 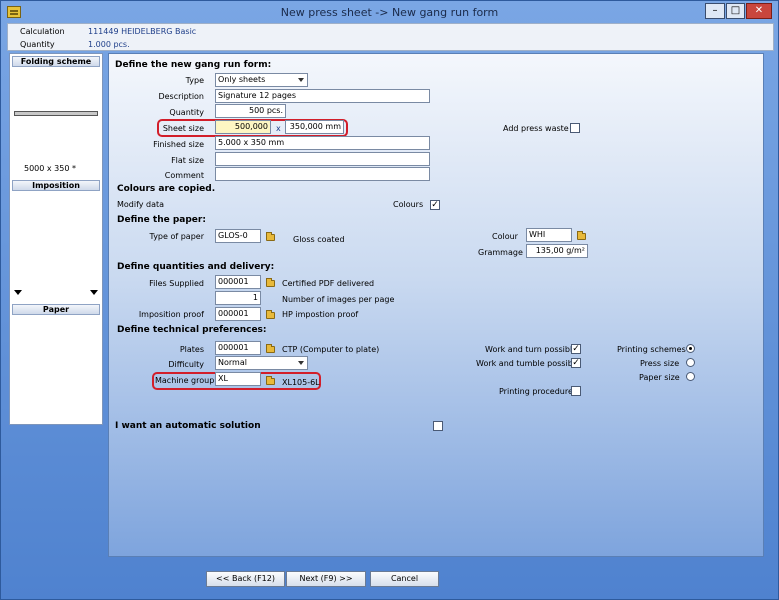 What do you see at coordinates (314, 127) in the screenshot?
I see `sheet-height-input: 350,000 mm` at bounding box center [314, 127].